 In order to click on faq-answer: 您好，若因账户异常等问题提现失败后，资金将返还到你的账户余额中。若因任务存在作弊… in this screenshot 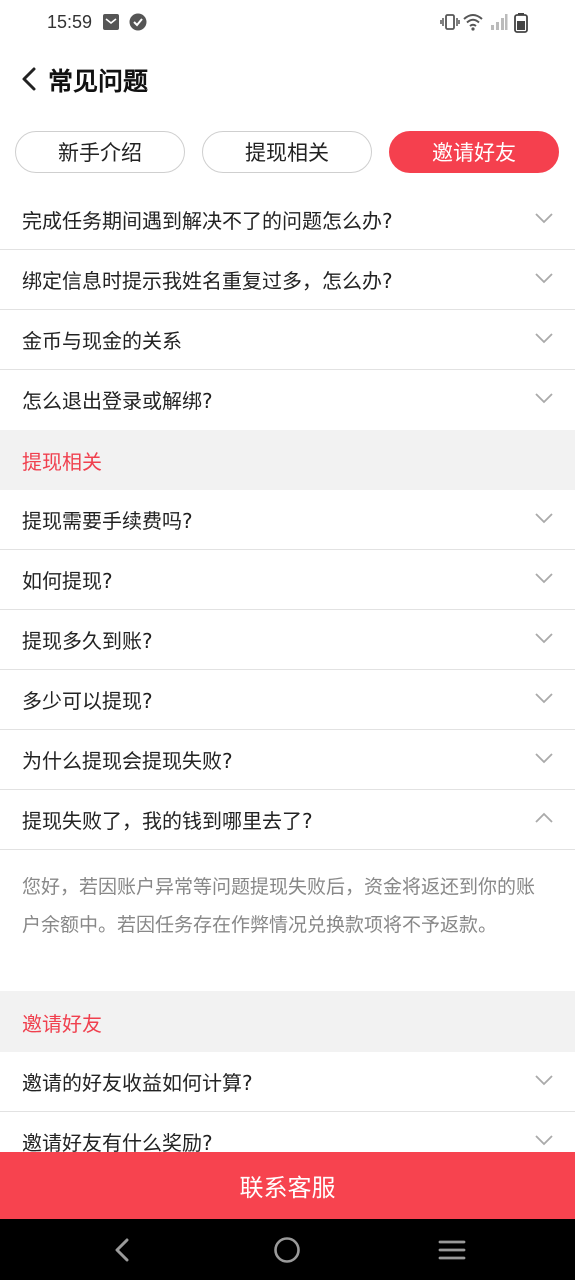, I will do `click(287, 921)`.